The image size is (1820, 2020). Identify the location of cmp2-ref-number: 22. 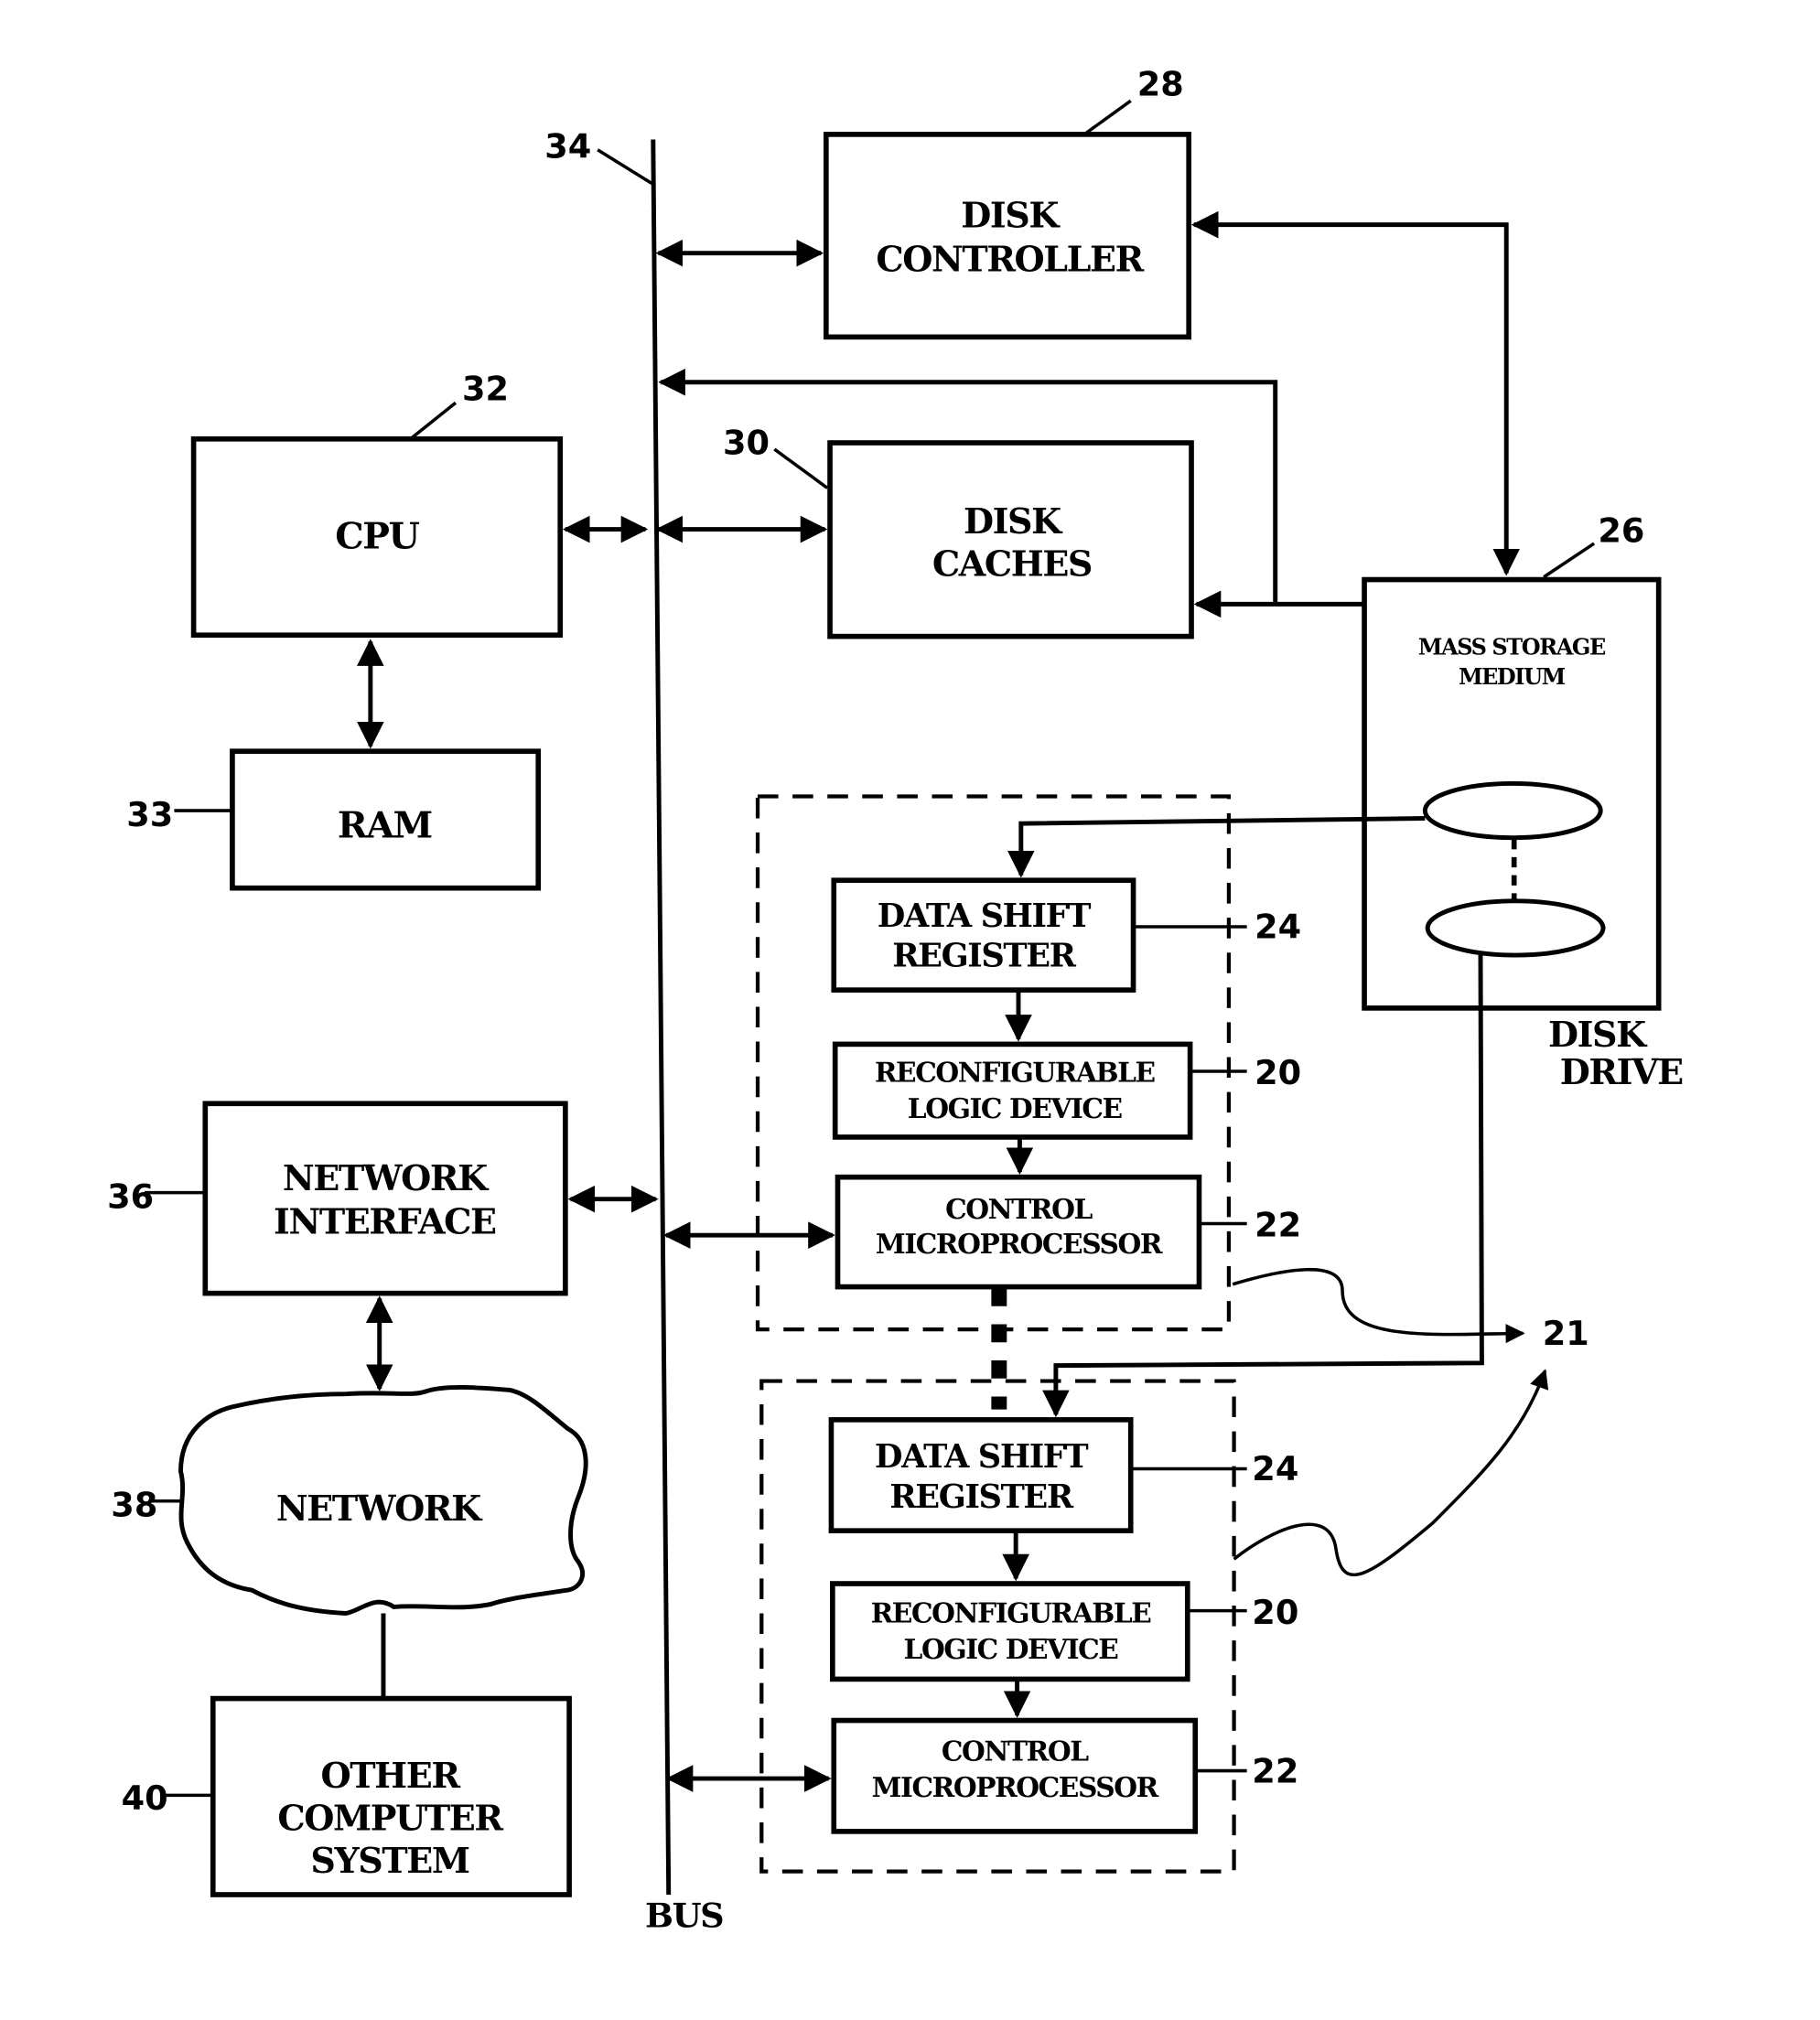
(1275, 1770).